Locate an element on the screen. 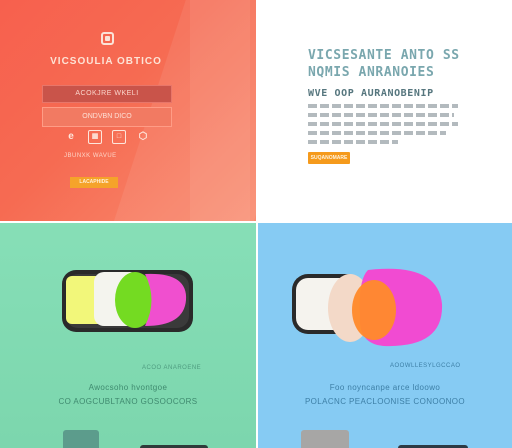  caption-line: Awocsoho hvontgoe is located at coordinates (128, 387).